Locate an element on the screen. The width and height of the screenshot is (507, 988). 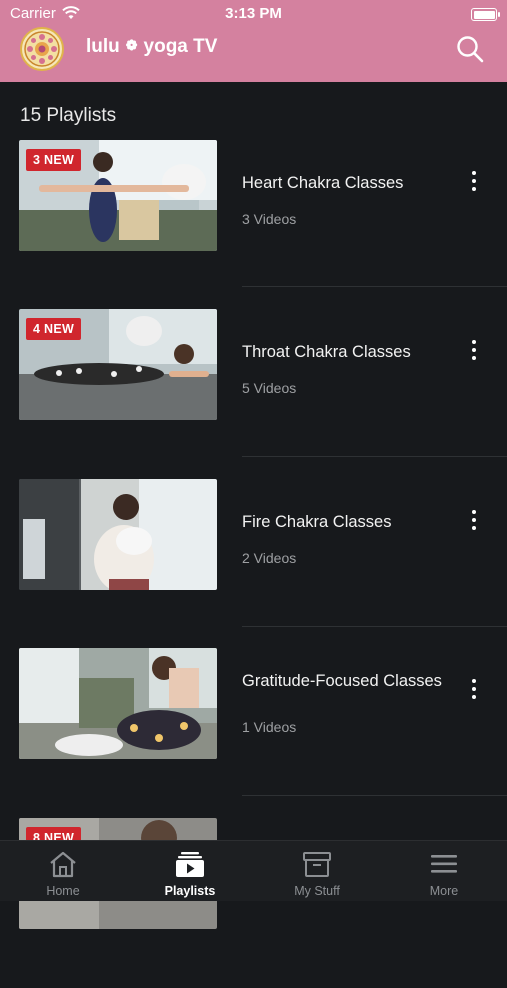
playlist-video-count: 5 Videos is located at coordinates (269, 388).